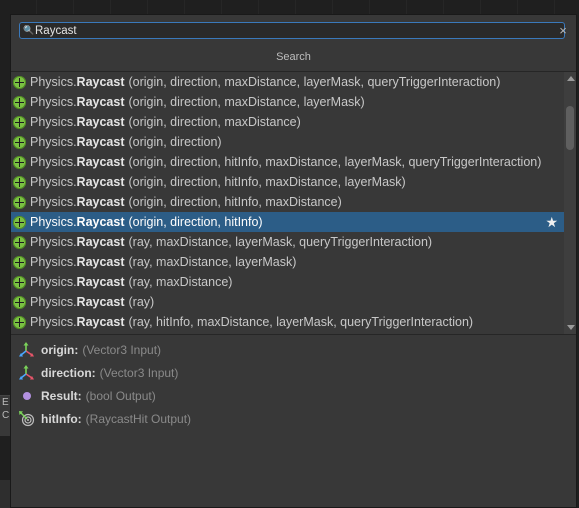  Describe the element at coordinates (27, 396) in the screenshot. I see `purple-dot-icon` at that location.